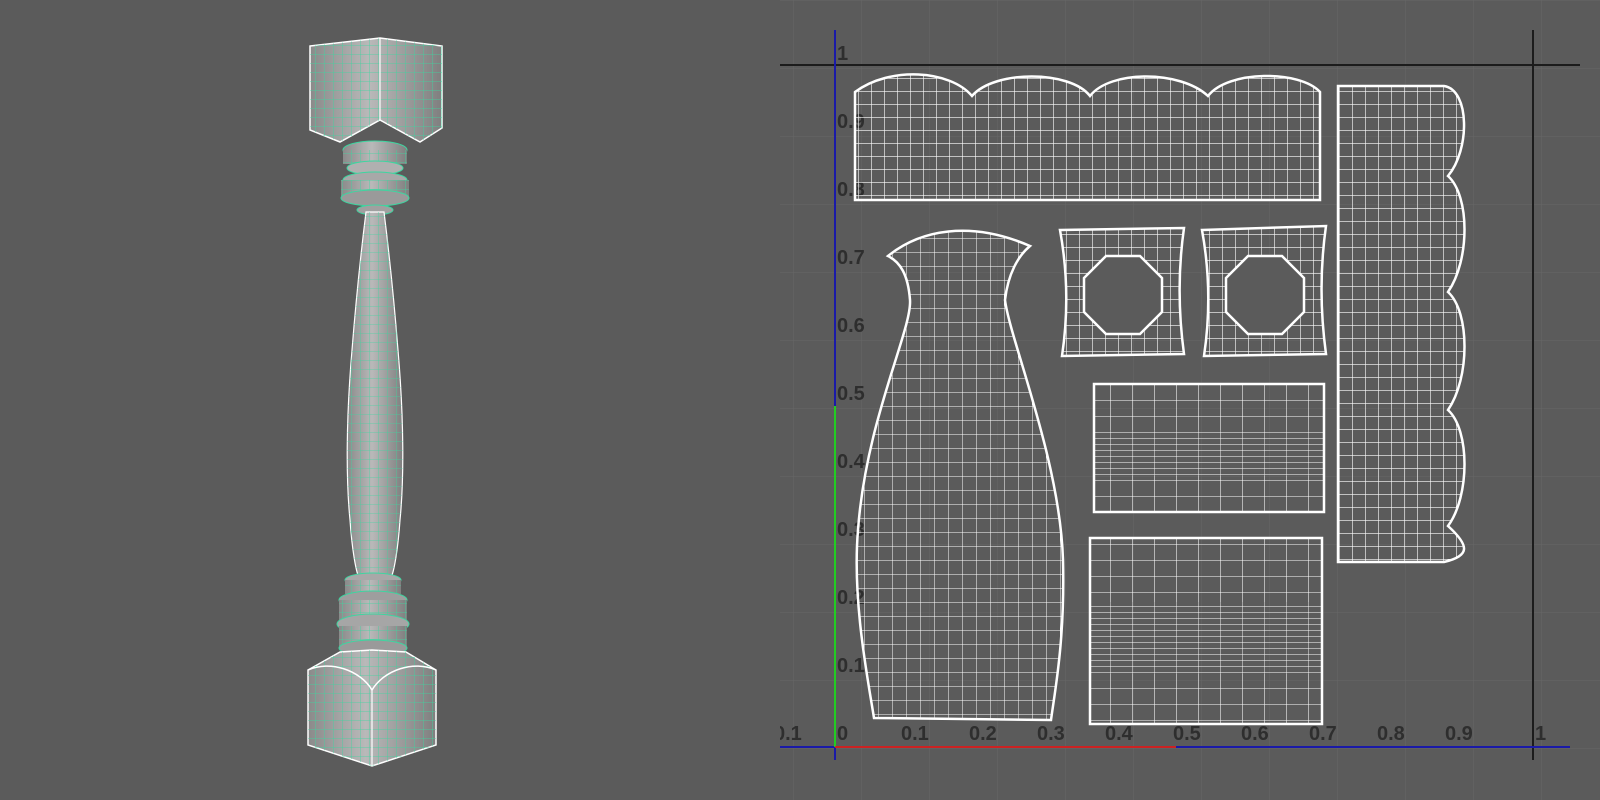 The height and width of the screenshot is (800, 1600). What do you see at coordinates (375, 393) in the screenshot?
I see `shaft` at bounding box center [375, 393].